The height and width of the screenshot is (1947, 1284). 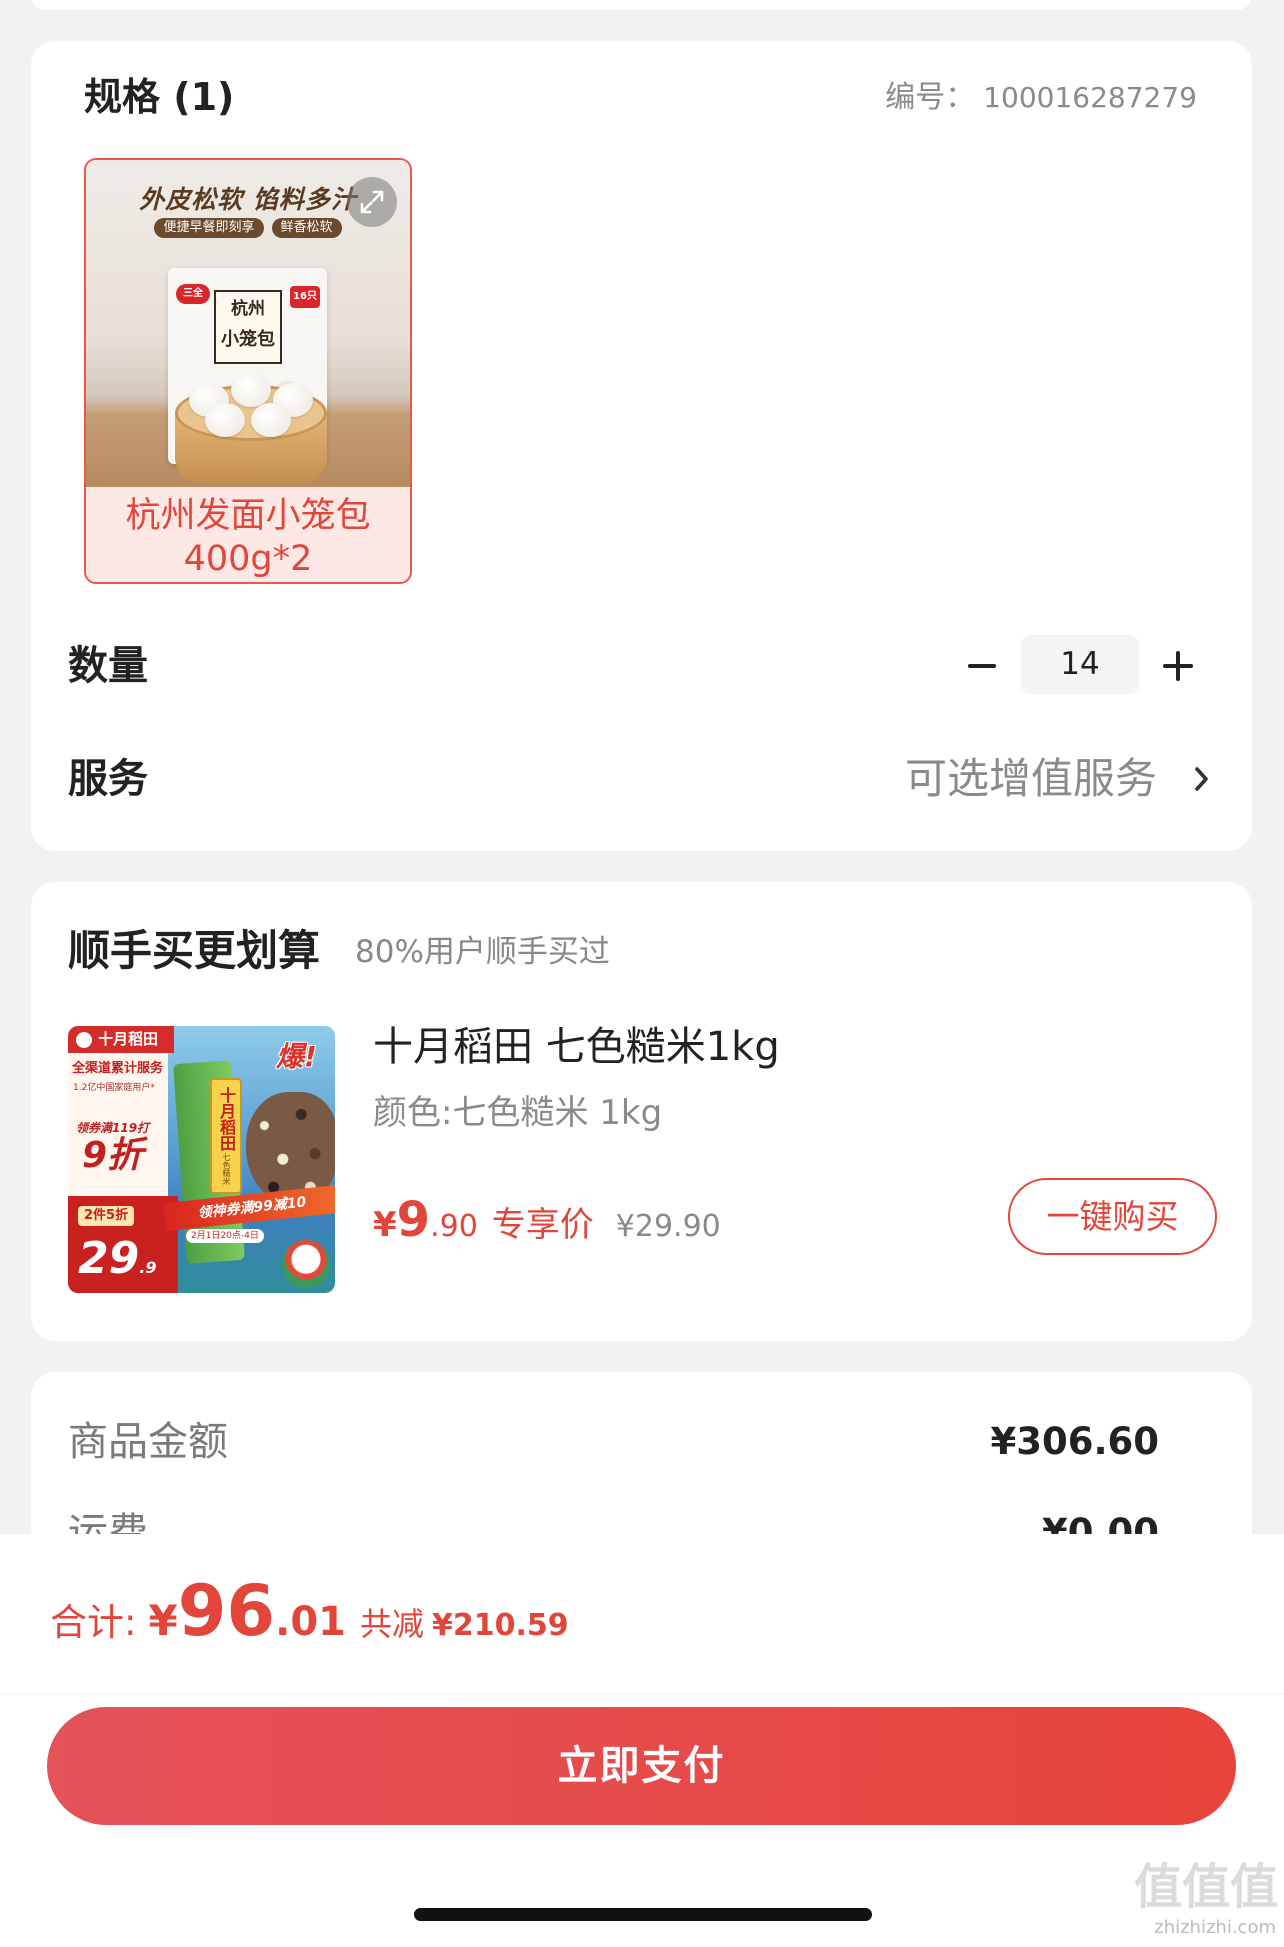 I want to click on addon-price-row: ¥9.90 专享价 ¥29.90, so click(x=547, y=1220).